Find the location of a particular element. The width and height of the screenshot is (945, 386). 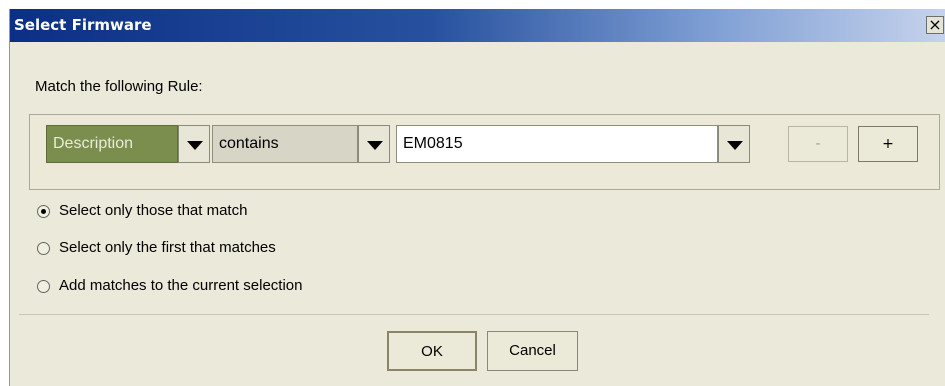

operator-select: contains is located at coordinates (301, 144).